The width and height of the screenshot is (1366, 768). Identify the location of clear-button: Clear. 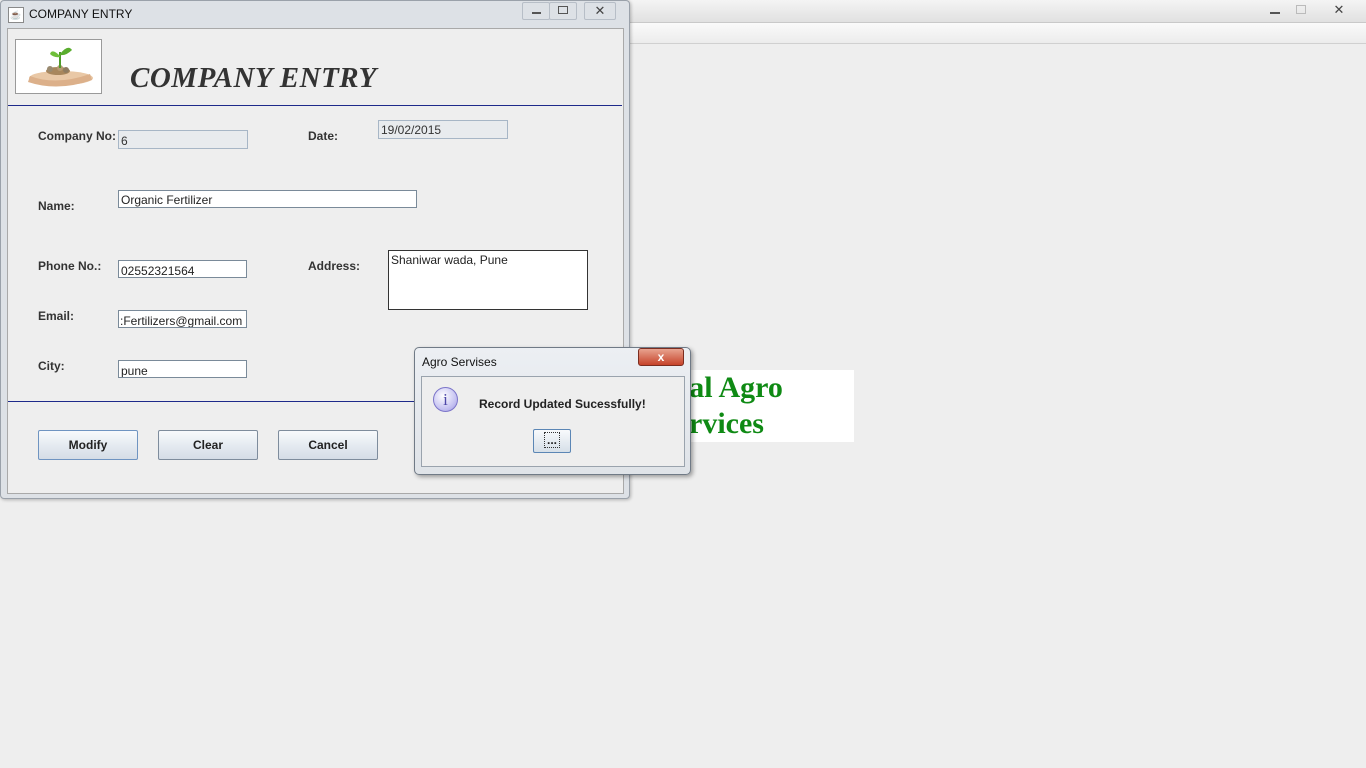
(208, 445).